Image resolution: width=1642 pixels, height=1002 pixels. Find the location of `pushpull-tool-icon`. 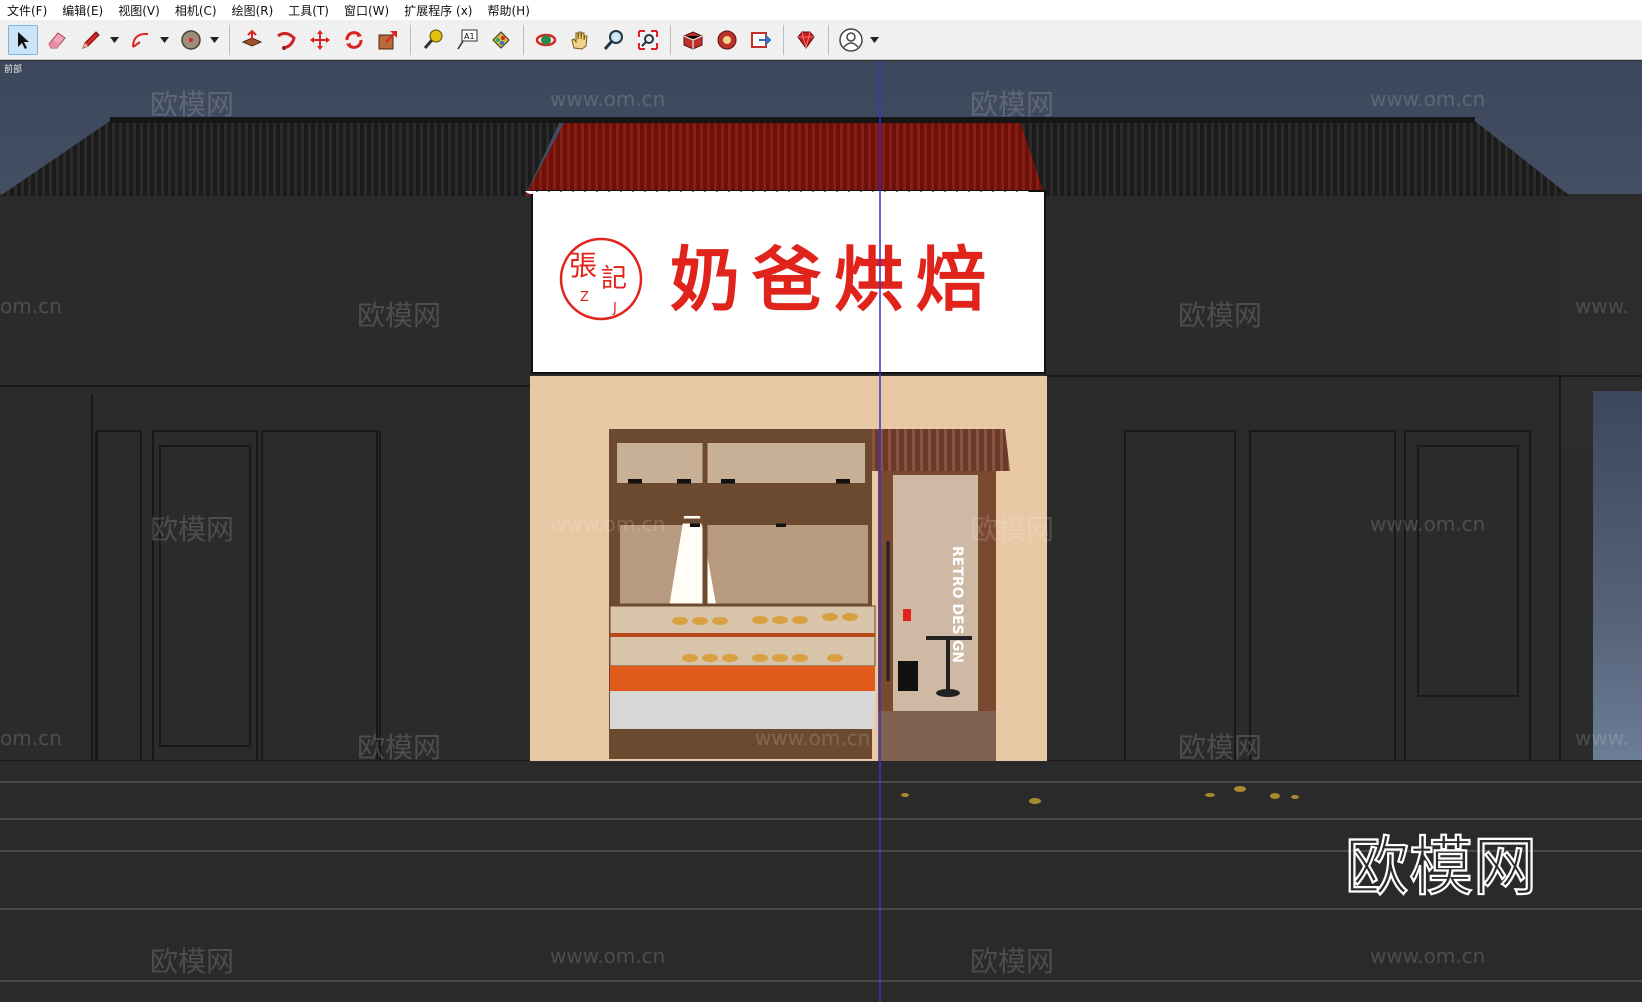

pushpull-tool-icon is located at coordinates (252, 38).